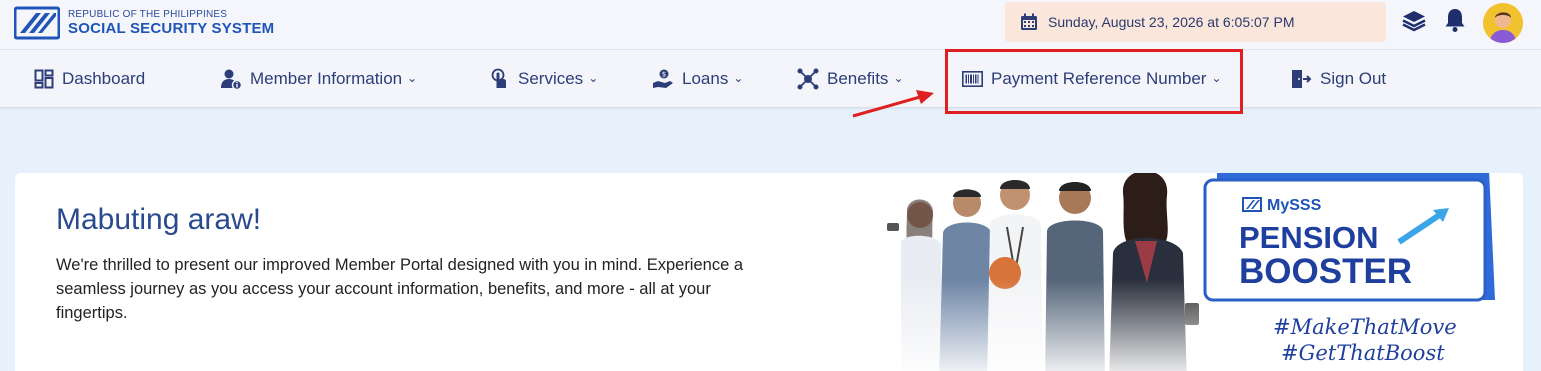 This screenshot has width=1541, height=371. I want to click on calendar-icon, so click(1029, 21).